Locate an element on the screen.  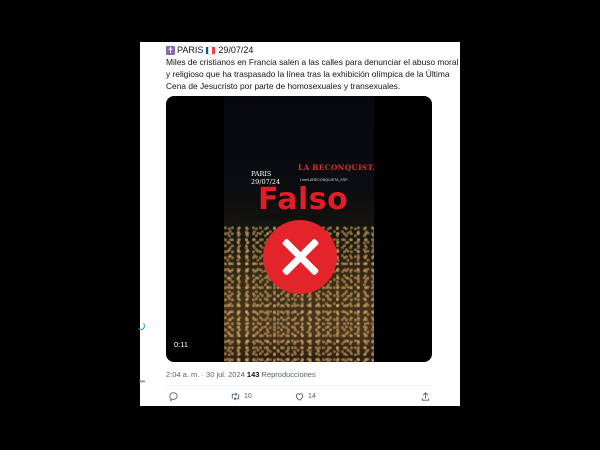
header-date: 29/07/24 is located at coordinates (236, 50).